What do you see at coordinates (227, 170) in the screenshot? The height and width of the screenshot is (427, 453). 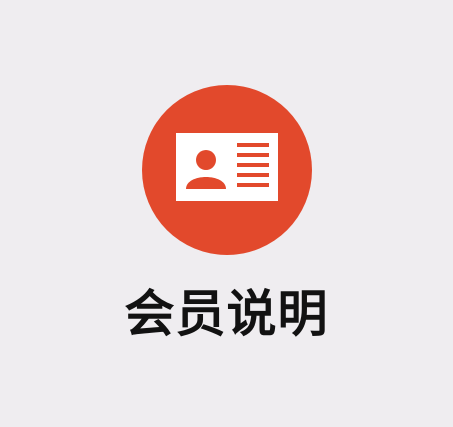 I see `member-card-icon` at bounding box center [227, 170].